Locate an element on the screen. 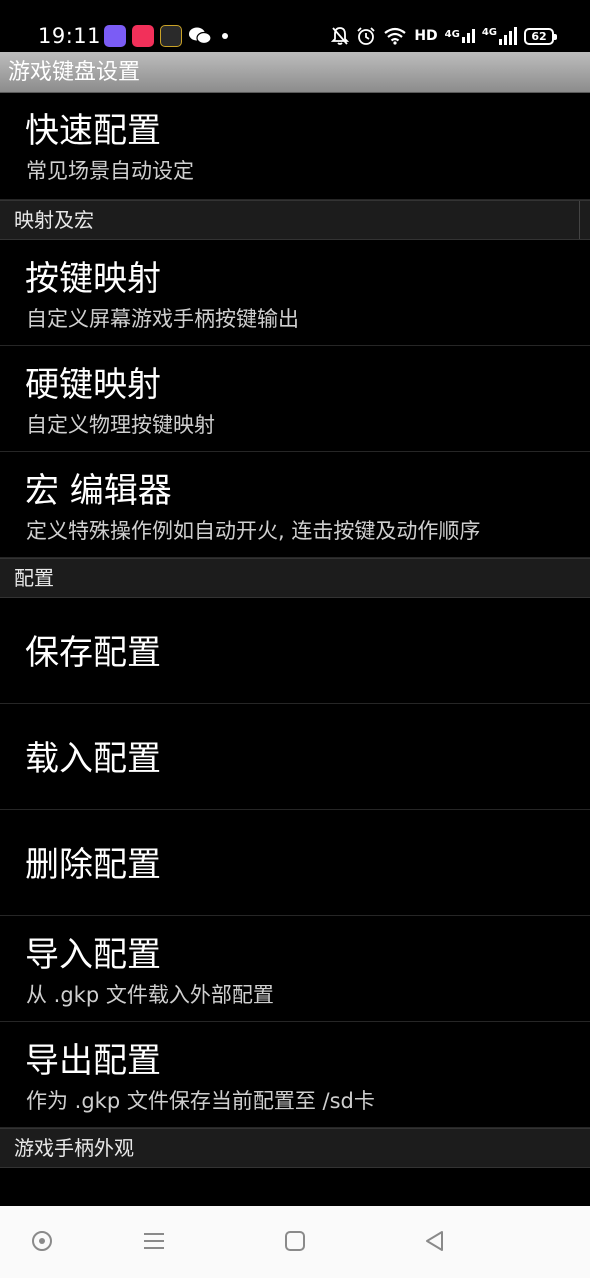  more-notifications-dot is located at coordinates (225, 36).